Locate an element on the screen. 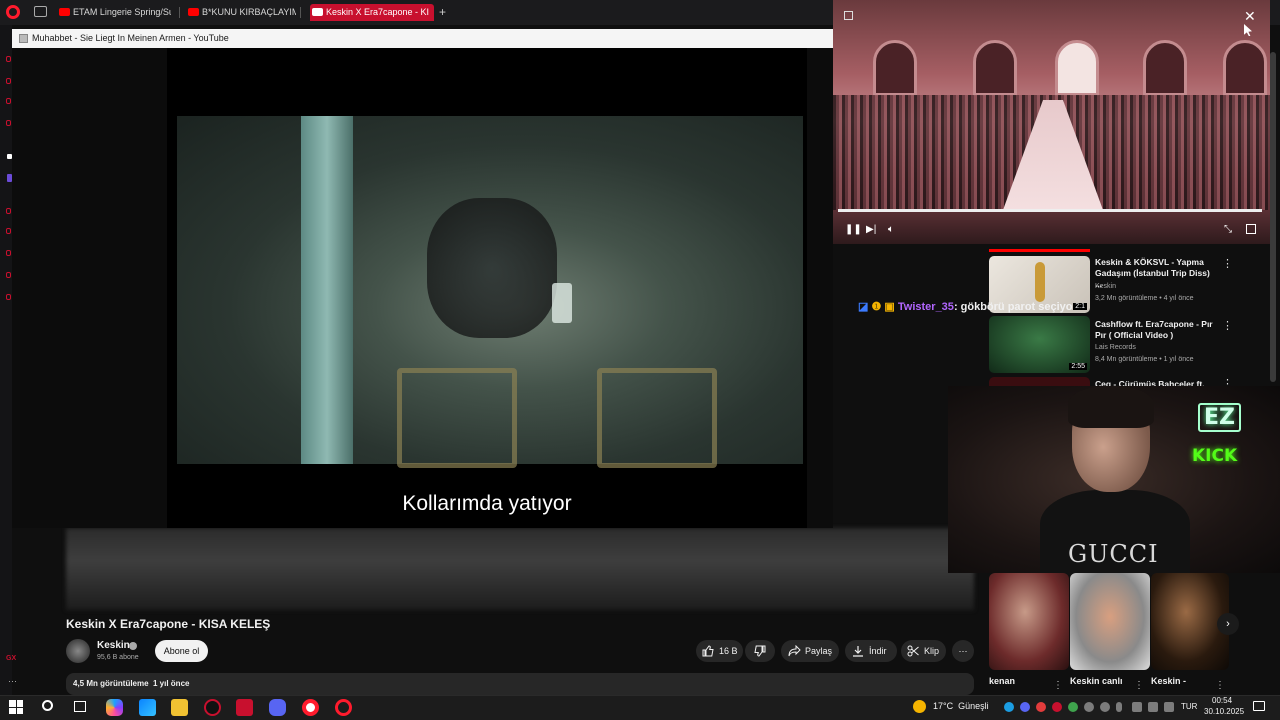 This screenshot has width=1280, height=720. short-title: Keskin - is located at coordinates (1168, 681).